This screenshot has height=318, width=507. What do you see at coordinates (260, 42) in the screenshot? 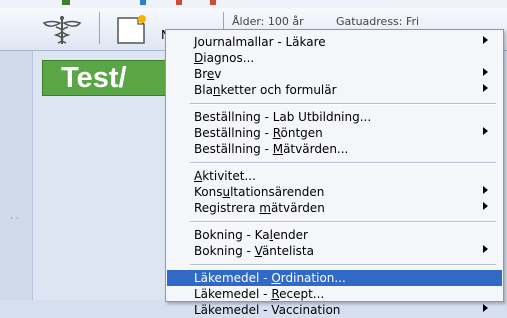
I see `menu-item-label: Journalmallar - Läkare` at bounding box center [260, 42].